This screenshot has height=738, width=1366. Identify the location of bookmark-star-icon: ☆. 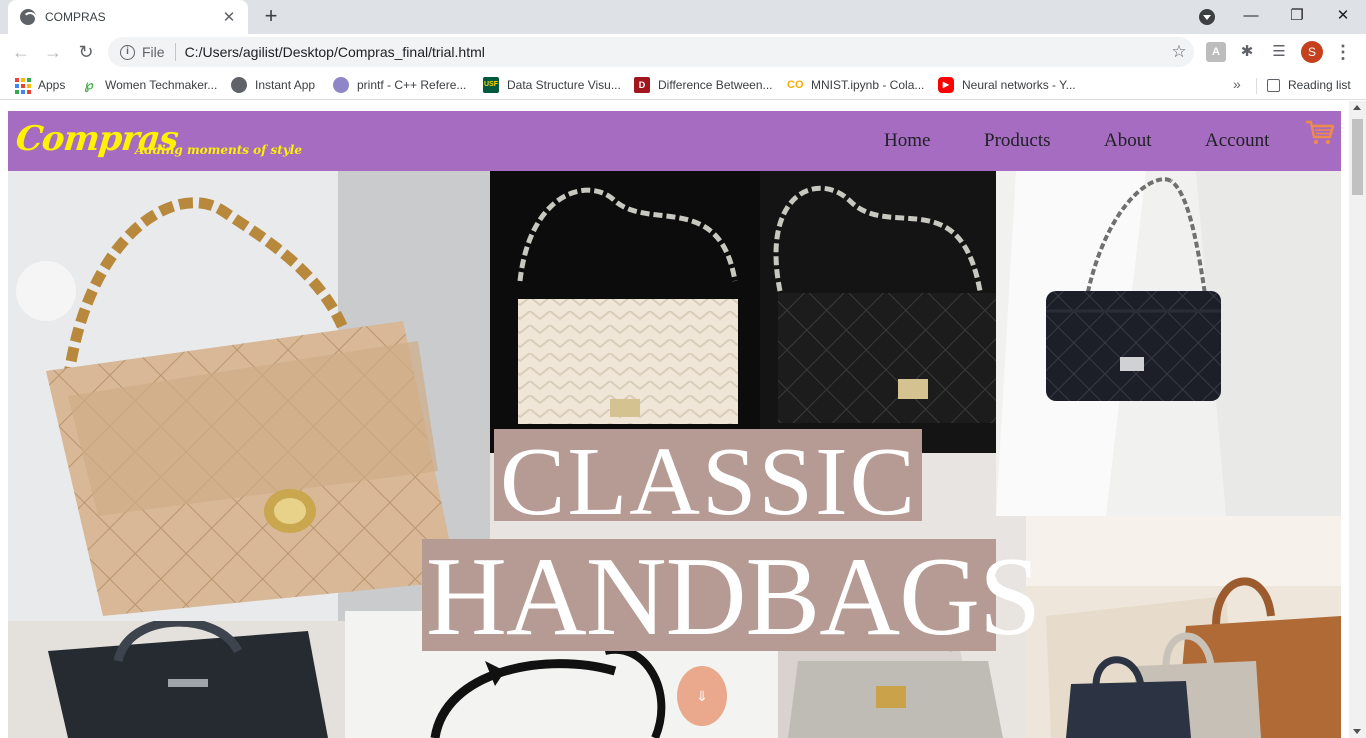
(1179, 52).